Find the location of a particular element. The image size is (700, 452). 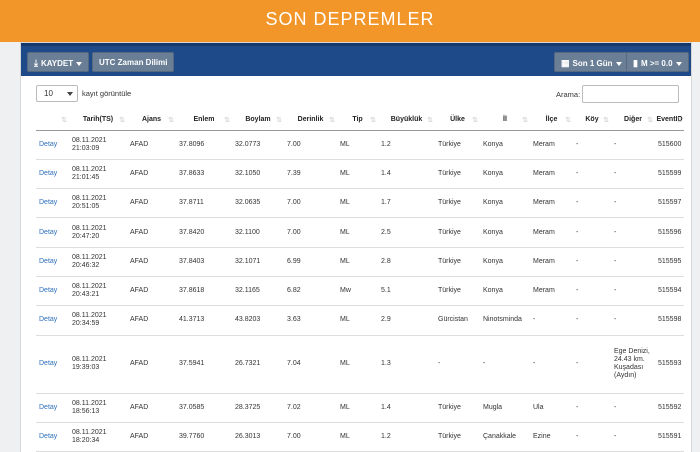

column-header: Ajans ⇅ is located at coordinates (151, 120).